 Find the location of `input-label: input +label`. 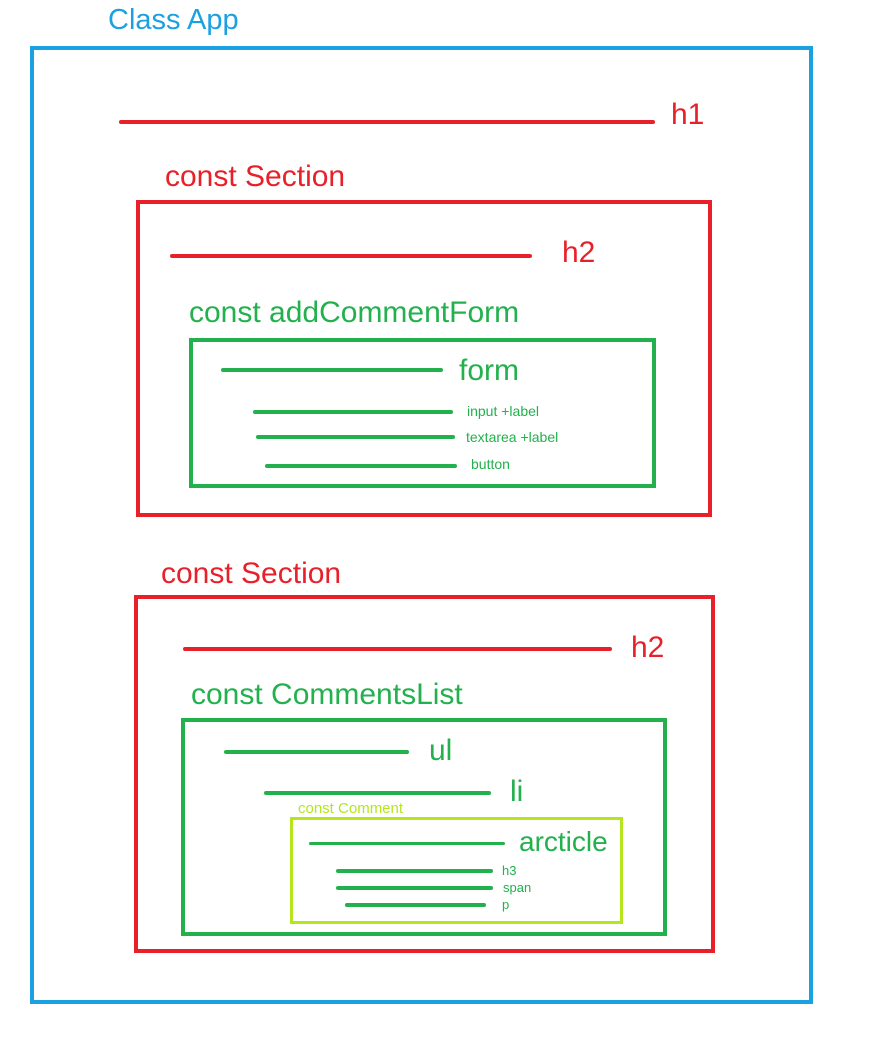

input-label: input +label is located at coordinates (503, 411).